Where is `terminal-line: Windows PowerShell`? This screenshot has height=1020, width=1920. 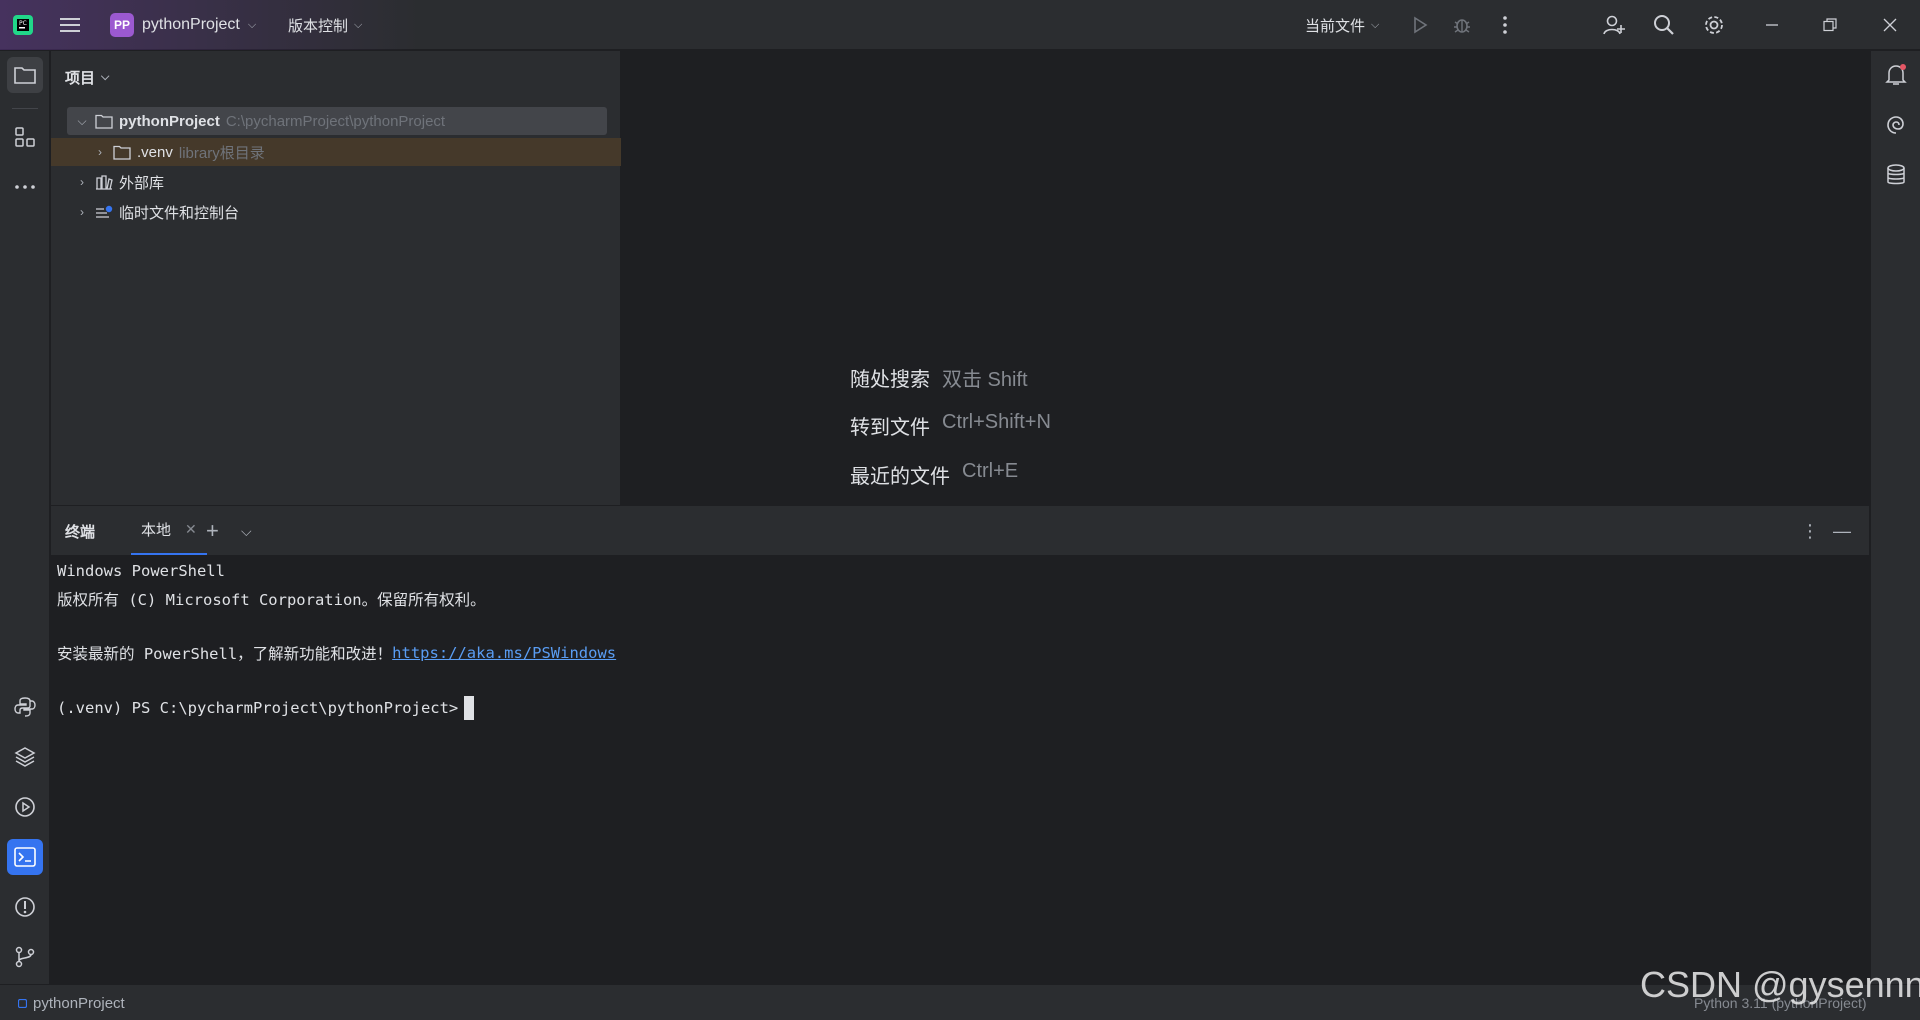 terminal-line: Windows PowerShell is located at coordinates (141, 571).